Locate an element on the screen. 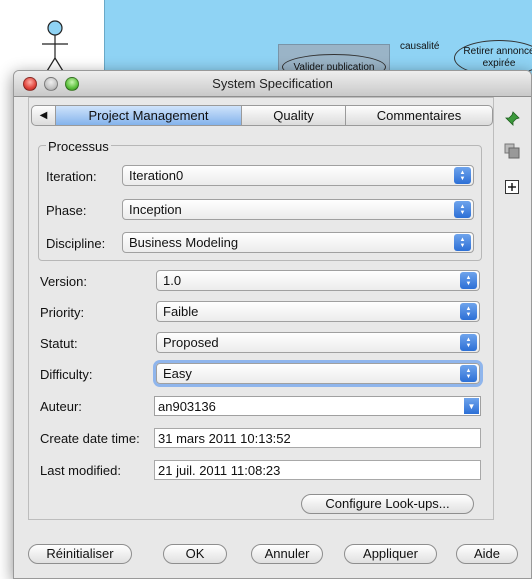 This screenshot has height=579, width=532. iteration-value: Iteration0 is located at coordinates (156, 175).